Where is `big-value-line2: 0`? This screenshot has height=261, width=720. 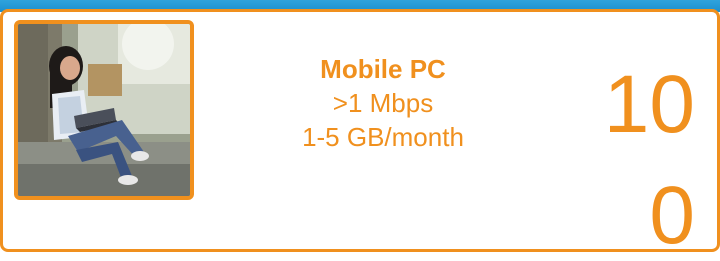
big-value-line2: 0 is located at coordinates (672, 215).